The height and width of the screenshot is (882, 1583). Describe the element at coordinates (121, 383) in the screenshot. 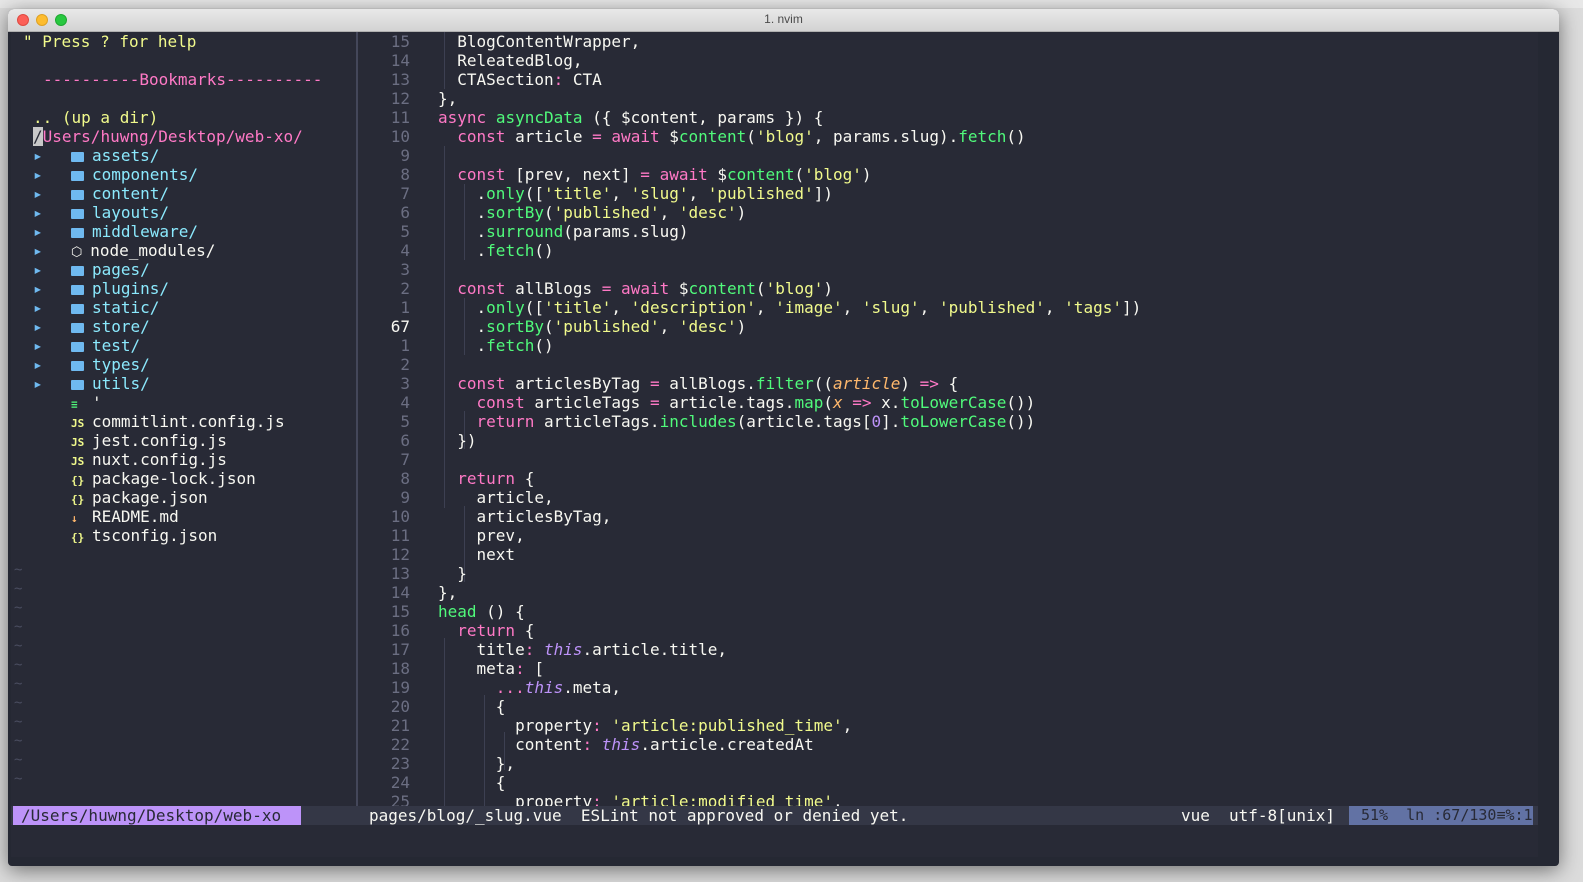

I see `folder-name: utils/` at that location.